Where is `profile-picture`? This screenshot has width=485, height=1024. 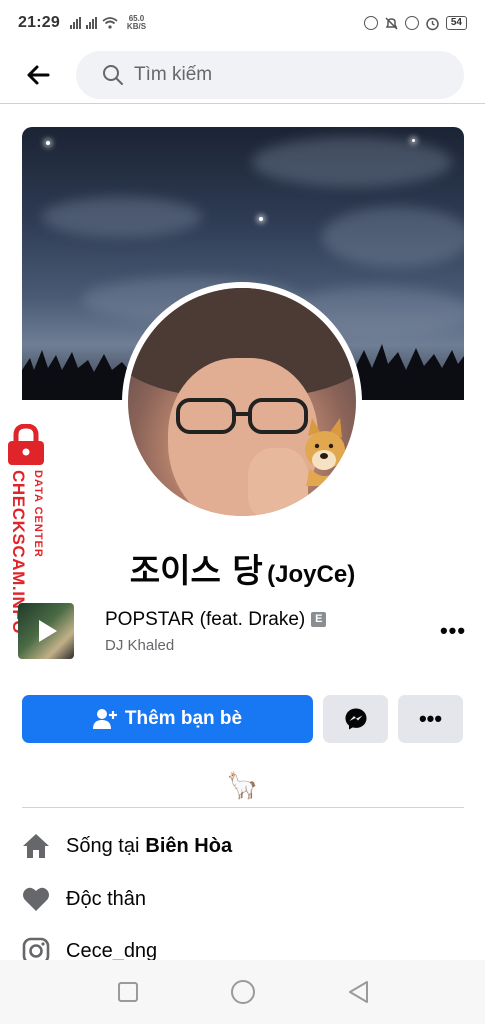 profile-picture is located at coordinates (242, 402).